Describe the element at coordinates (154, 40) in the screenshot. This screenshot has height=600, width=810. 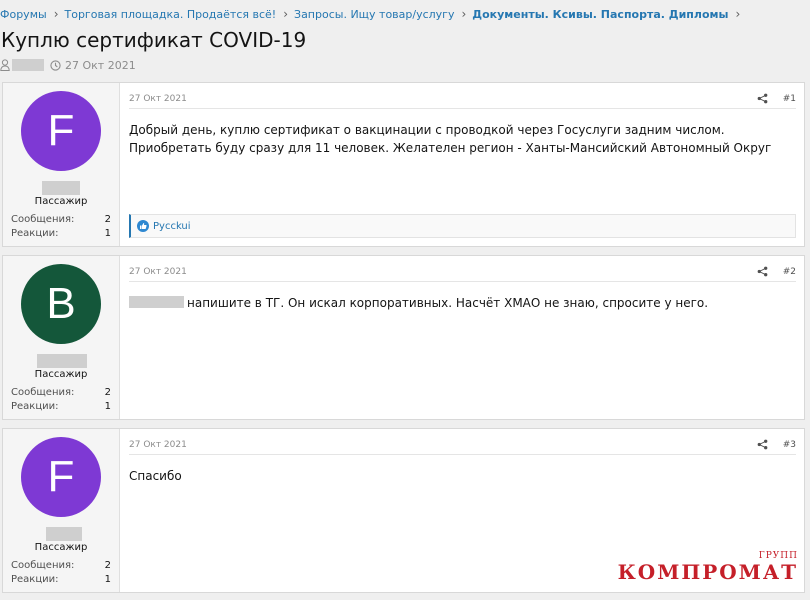
I see `page-title: Куплю сертификат COVID-19` at that location.